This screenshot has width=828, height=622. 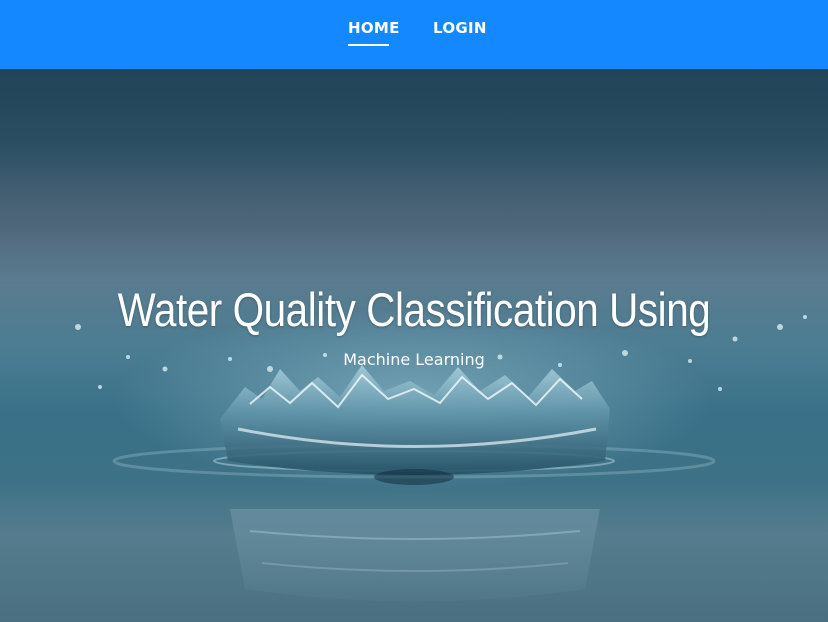 What do you see at coordinates (414, 359) in the screenshot?
I see `hero-subtitle: Machine Learning` at bounding box center [414, 359].